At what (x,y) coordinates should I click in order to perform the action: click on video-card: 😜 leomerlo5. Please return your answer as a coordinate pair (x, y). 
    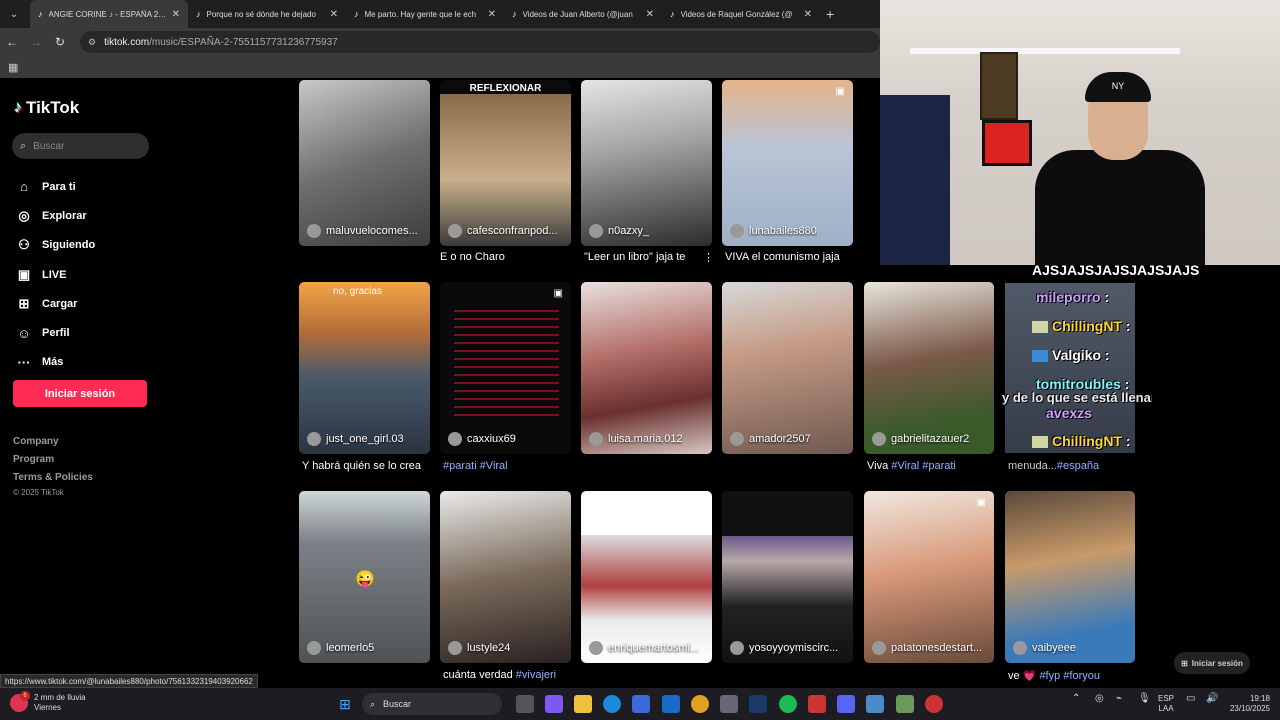
    Looking at the image, I should click on (364, 577).